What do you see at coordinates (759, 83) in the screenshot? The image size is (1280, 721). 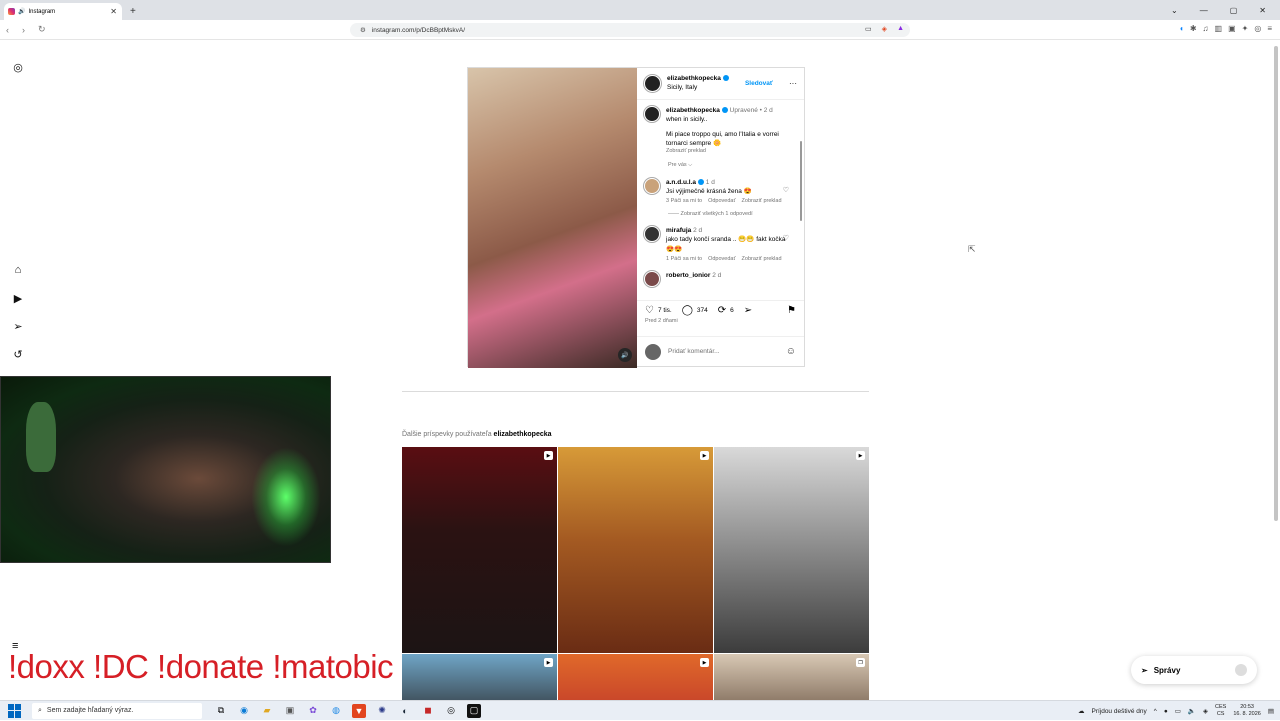 I see `follow-button: Sledovať` at bounding box center [759, 83].